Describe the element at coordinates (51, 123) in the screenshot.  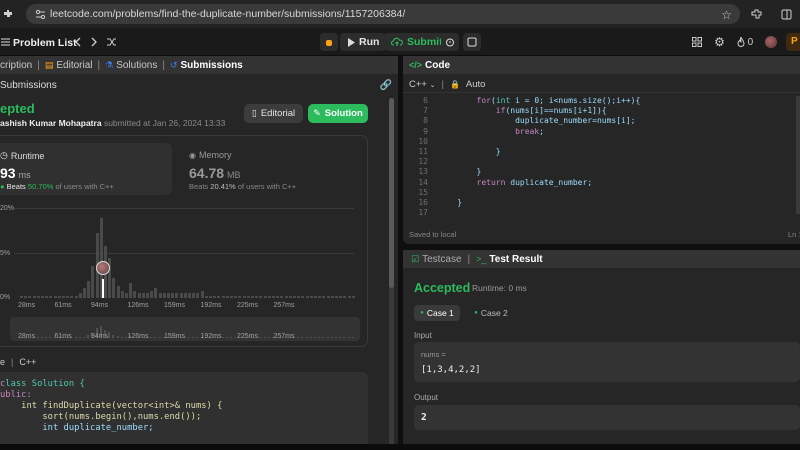
I see `author-name: ashish Kumar Mohapatra` at that location.